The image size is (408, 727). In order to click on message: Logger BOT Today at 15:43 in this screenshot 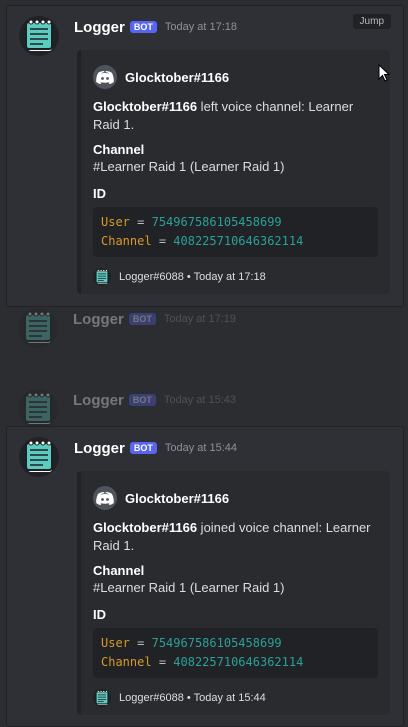, I will do `click(205, 404)`.